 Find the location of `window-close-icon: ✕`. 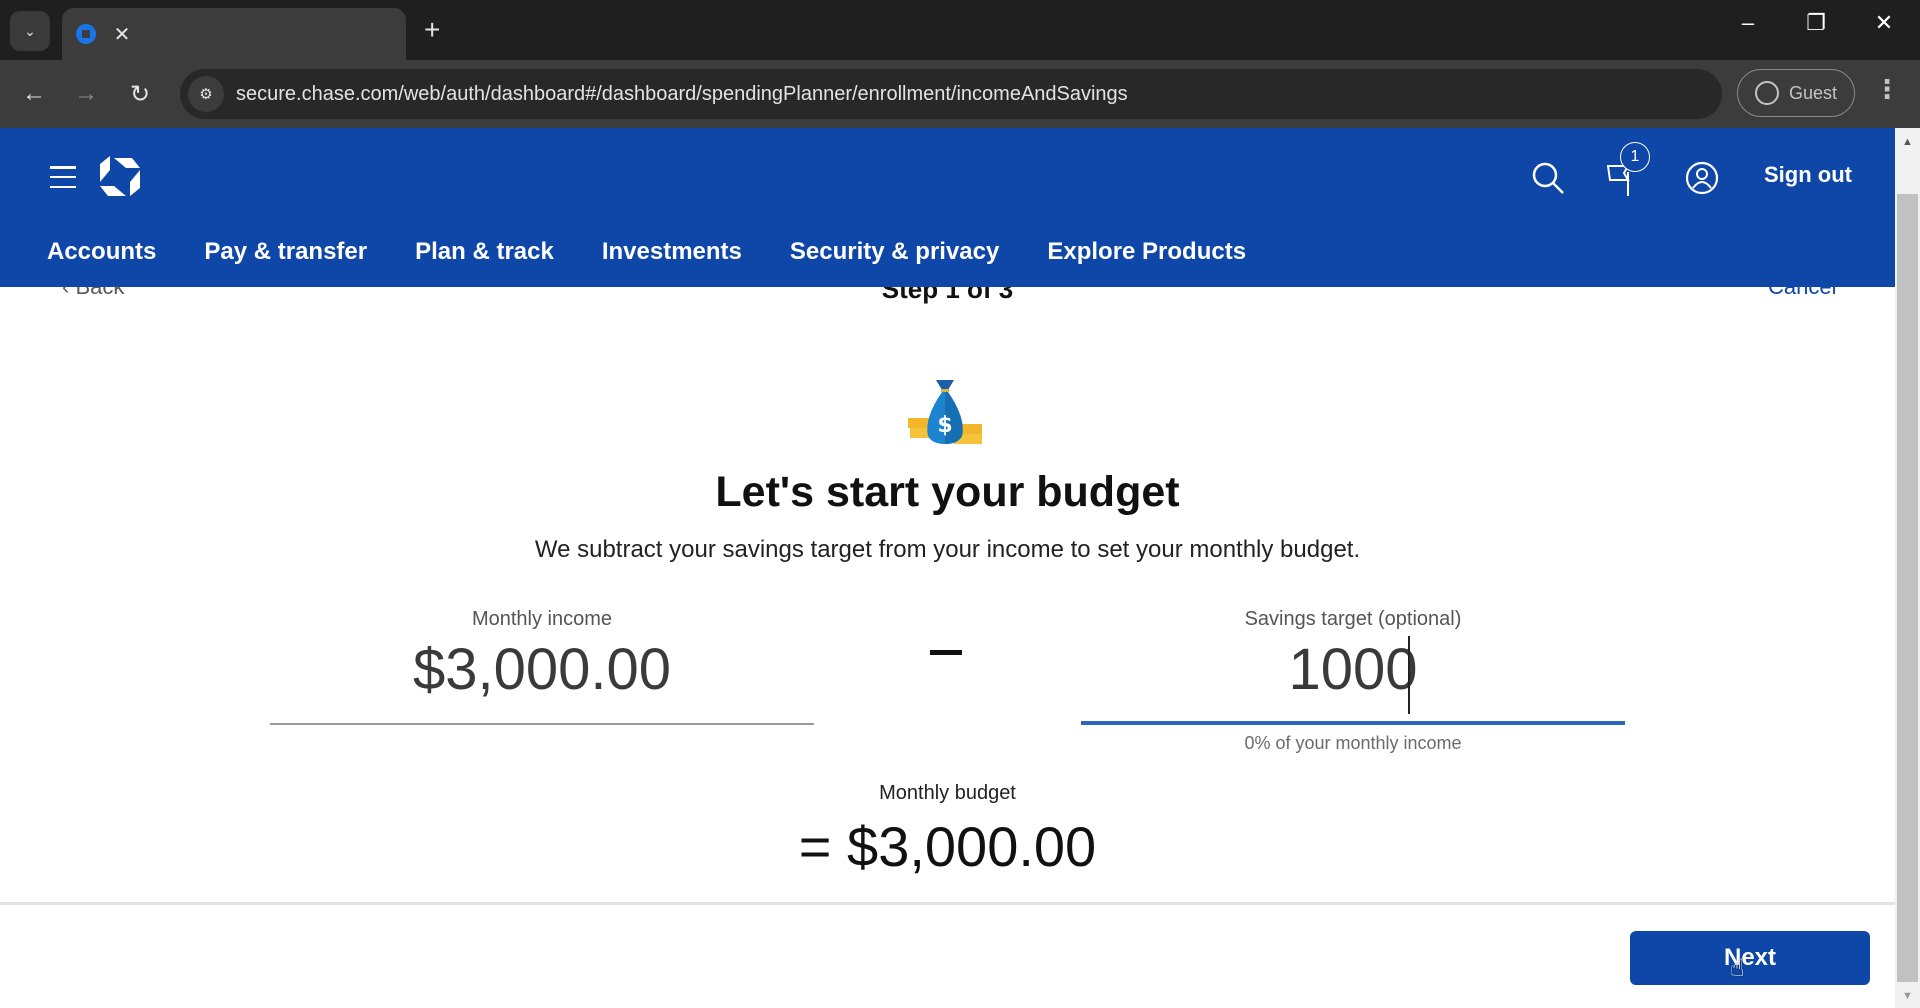

window-close-icon: ✕ is located at coordinates (1884, 23).